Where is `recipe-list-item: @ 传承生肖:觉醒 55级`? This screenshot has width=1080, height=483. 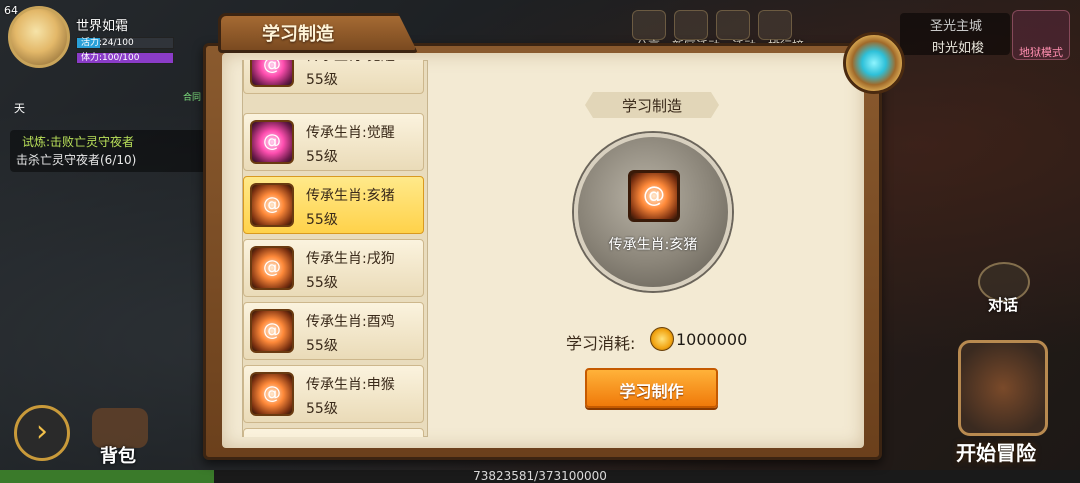 recipe-list-item: @ 传承生肖:觉醒 55级 is located at coordinates (333, 142).